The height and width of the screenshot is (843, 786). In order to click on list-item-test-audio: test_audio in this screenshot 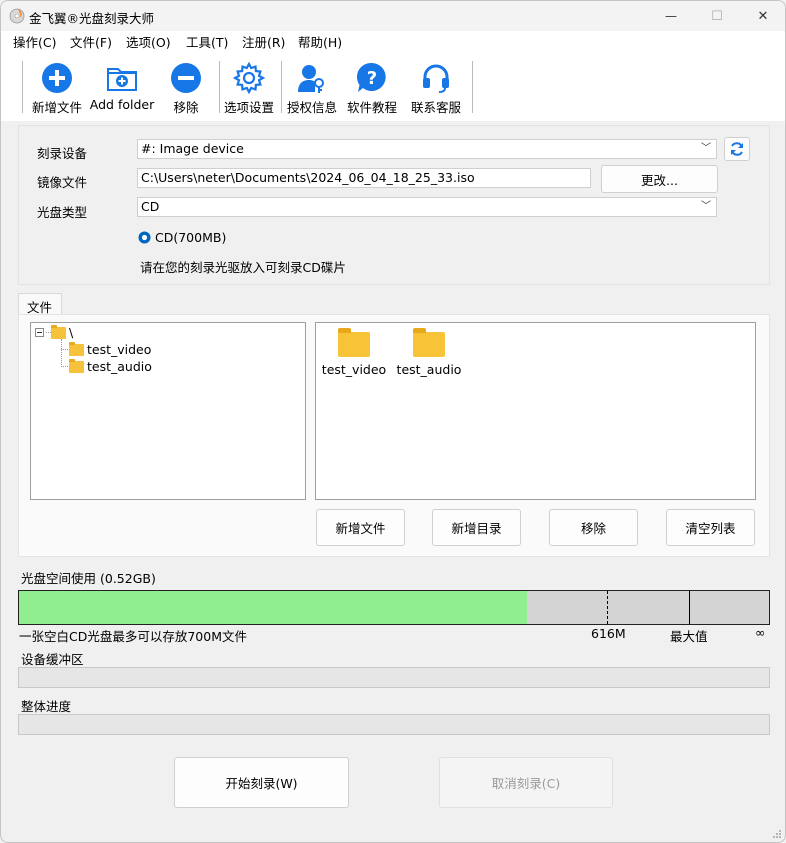, I will do `click(429, 352)`.